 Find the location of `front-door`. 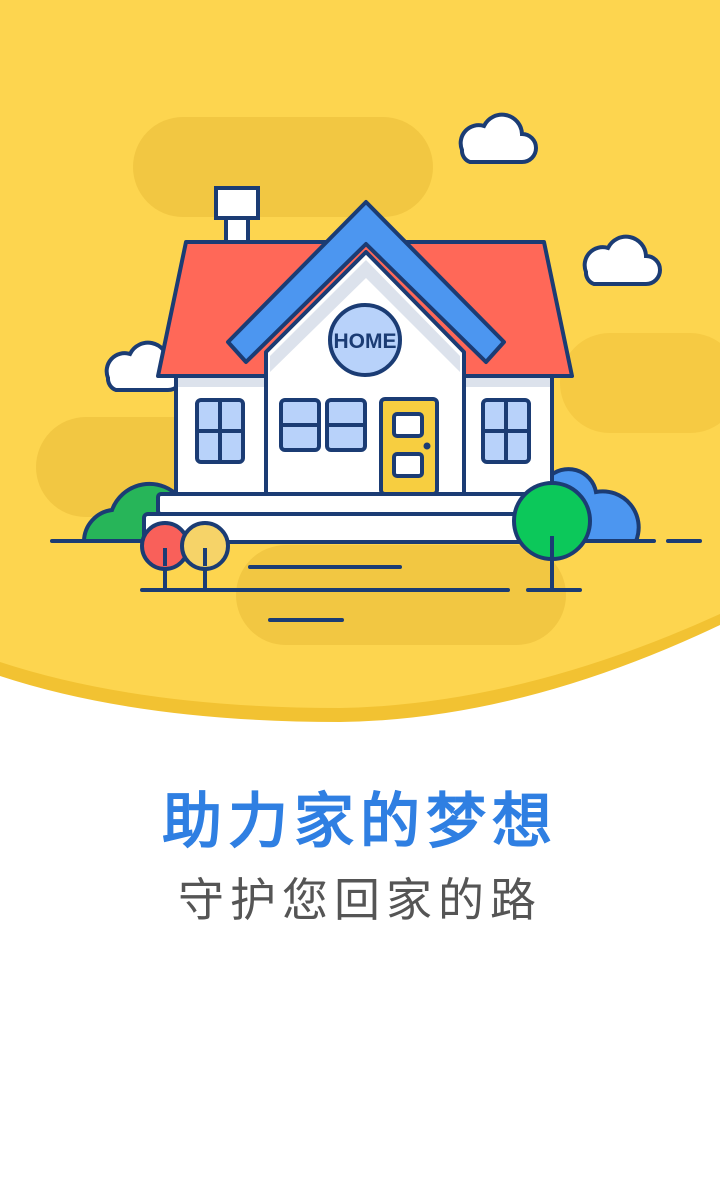

front-door is located at coordinates (409, 446).